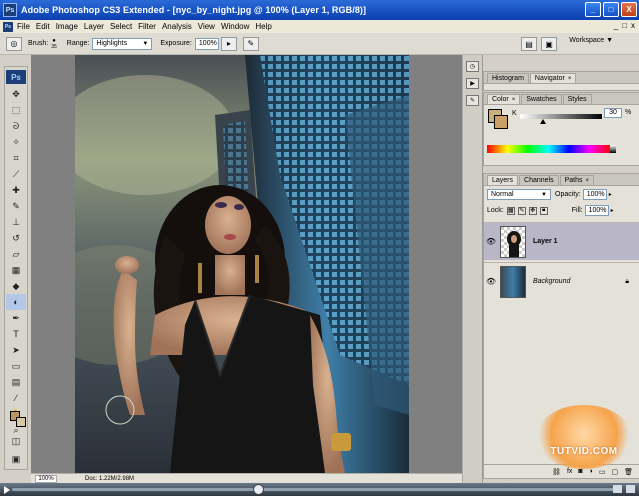 Image resolution: width=639 pixels, height=496 pixels. What do you see at coordinates (611, 9) in the screenshot?
I see `maximize-button: □` at bounding box center [611, 9].